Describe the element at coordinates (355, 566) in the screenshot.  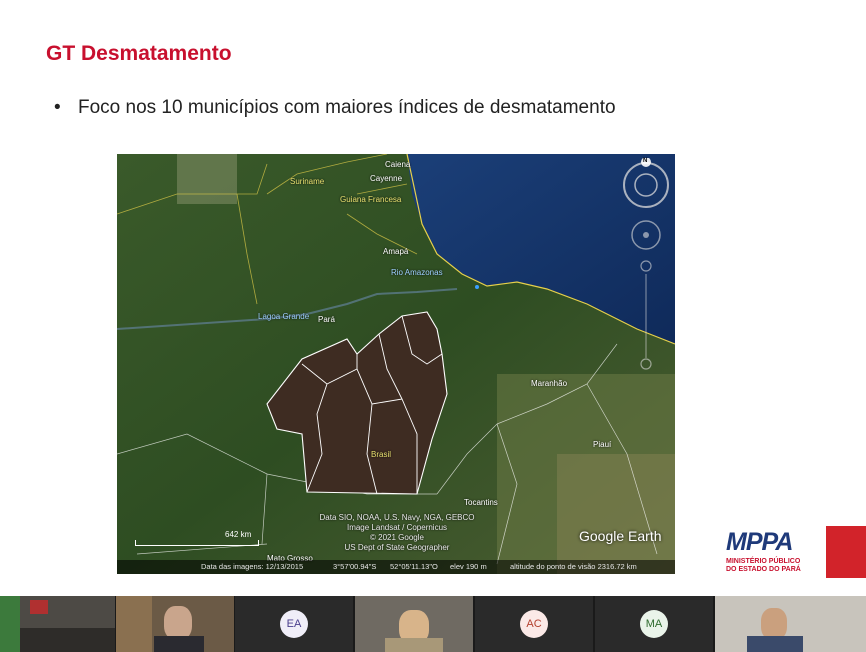
I see `latitude-readout: 3°57'00.94"S` at that location.